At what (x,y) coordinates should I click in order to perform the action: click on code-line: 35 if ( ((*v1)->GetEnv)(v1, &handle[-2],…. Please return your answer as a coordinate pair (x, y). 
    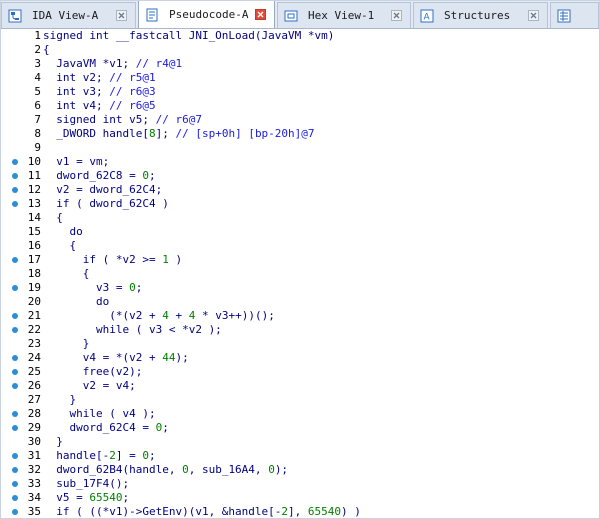
    Looking at the image, I should click on (300, 511).